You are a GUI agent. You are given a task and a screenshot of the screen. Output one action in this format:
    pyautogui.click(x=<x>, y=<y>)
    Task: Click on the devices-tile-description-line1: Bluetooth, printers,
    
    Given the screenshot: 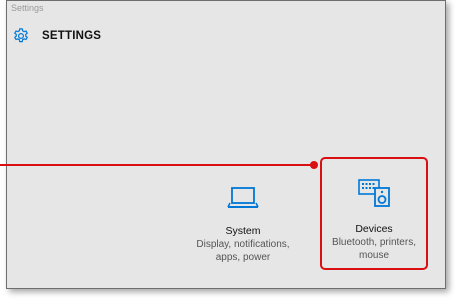 What is the action you would take?
    pyautogui.click(x=374, y=242)
    